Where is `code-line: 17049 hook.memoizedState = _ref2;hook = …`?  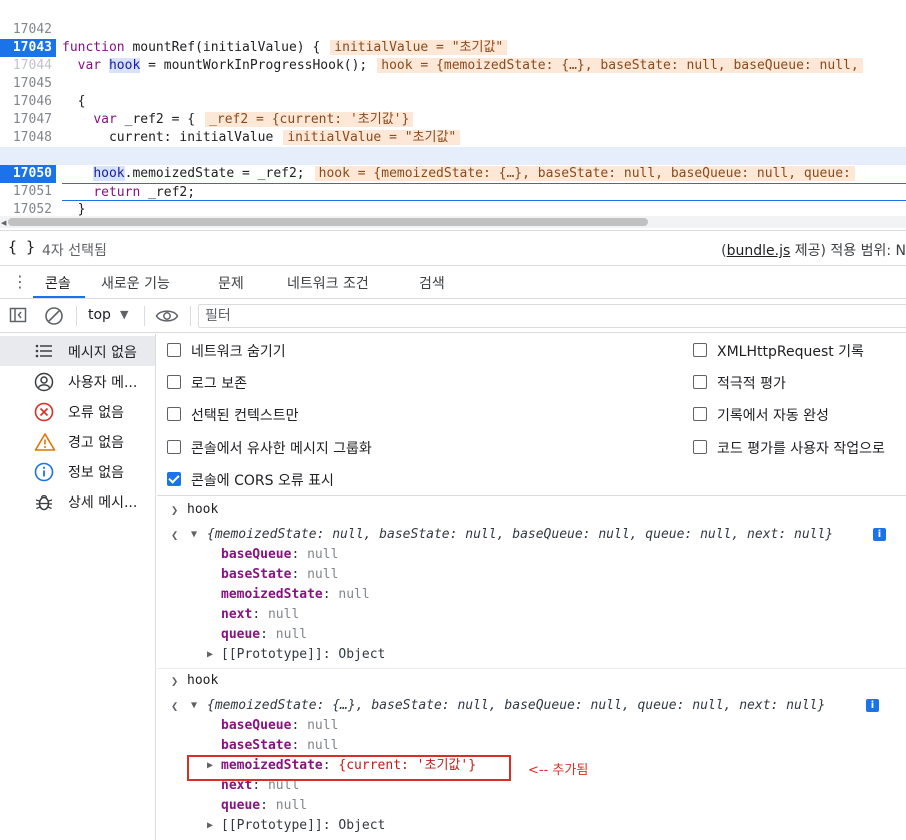
code-line: 17049 hook.memoizedState = _ref2;hook = … is located at coordinates (453, 155).